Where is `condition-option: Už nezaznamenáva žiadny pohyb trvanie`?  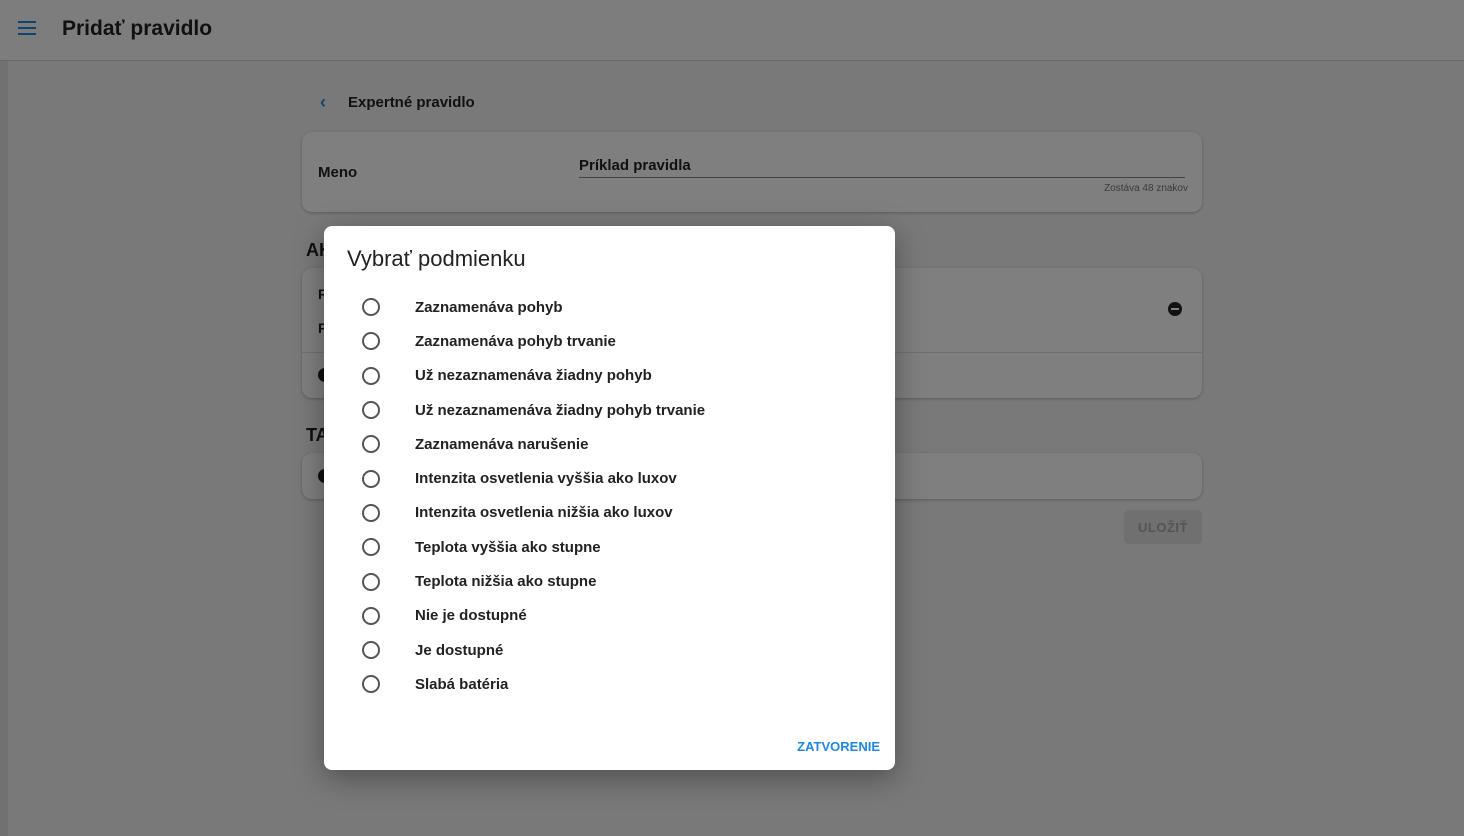
condition-option: Už nezaznamenáva žiadny pohyb trvanie is located at coordinates (533, 410).